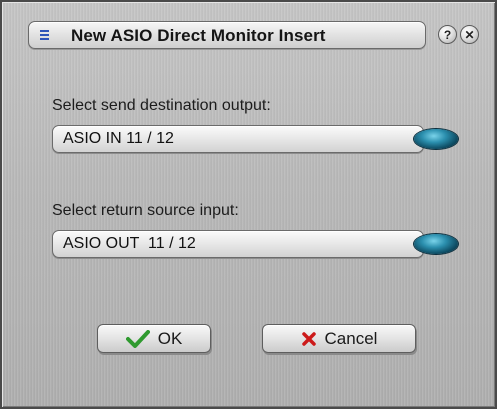  Describe the element at coordinates (118, 138) in the screenshot. I see `send-destination-value: ASIO IN 11 / 12` at that location.